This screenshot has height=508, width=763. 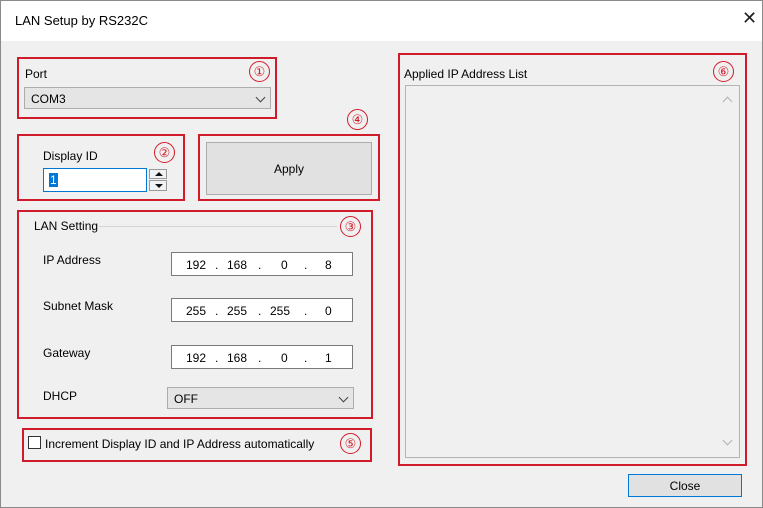 I want to click on callout-number-2: ②, so click(x=164, y=152).